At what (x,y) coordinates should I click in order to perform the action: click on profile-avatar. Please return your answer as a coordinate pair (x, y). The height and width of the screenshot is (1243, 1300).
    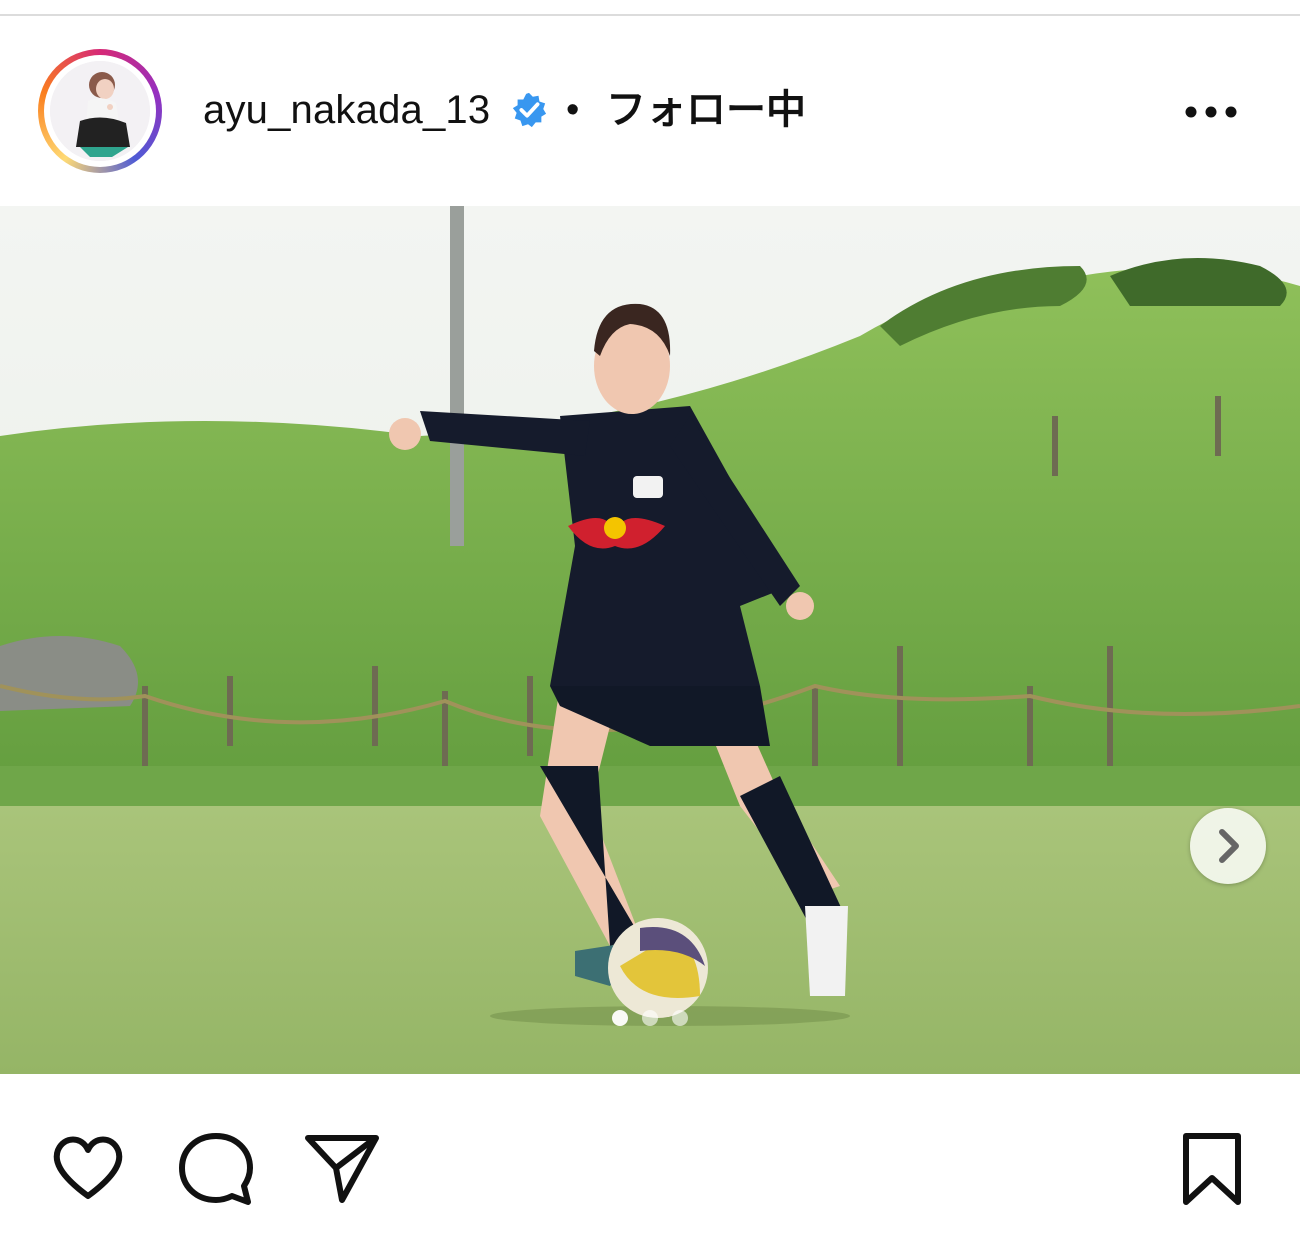
    Looking at the image, I should click on (100, 111).